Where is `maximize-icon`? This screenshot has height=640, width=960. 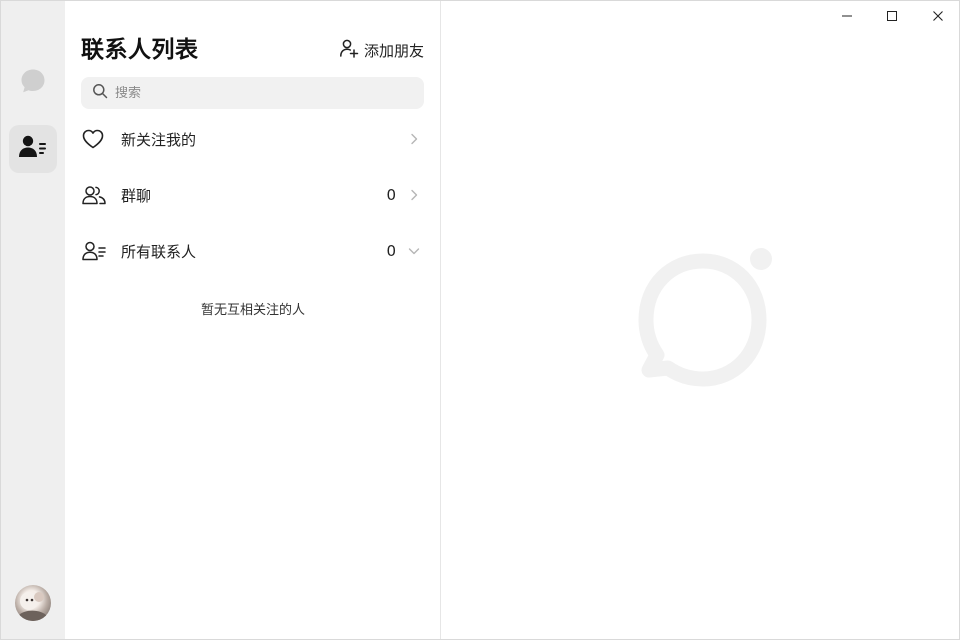 maximize-icon is located at coordinates (892, 16).